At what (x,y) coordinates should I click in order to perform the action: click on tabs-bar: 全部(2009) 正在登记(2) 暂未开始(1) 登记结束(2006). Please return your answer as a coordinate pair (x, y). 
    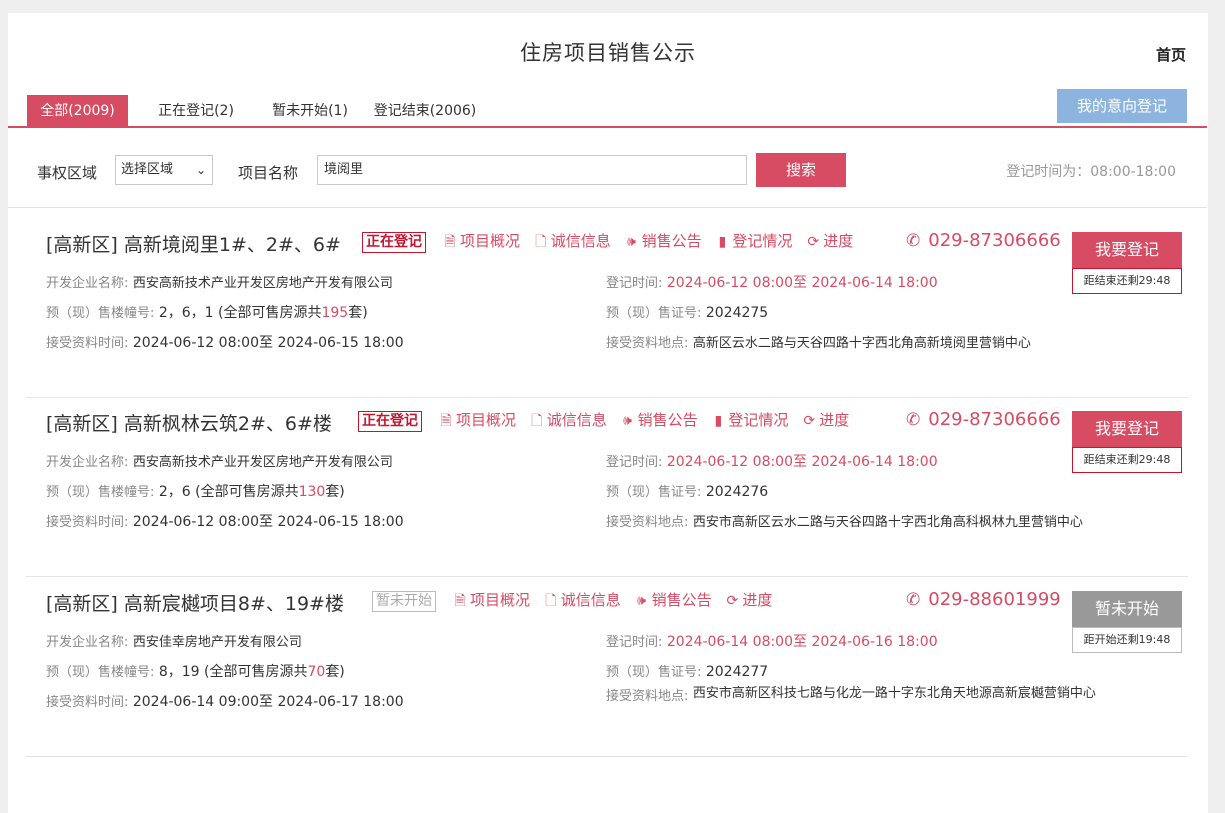
    Looking at the image, I should click on (607, 110).